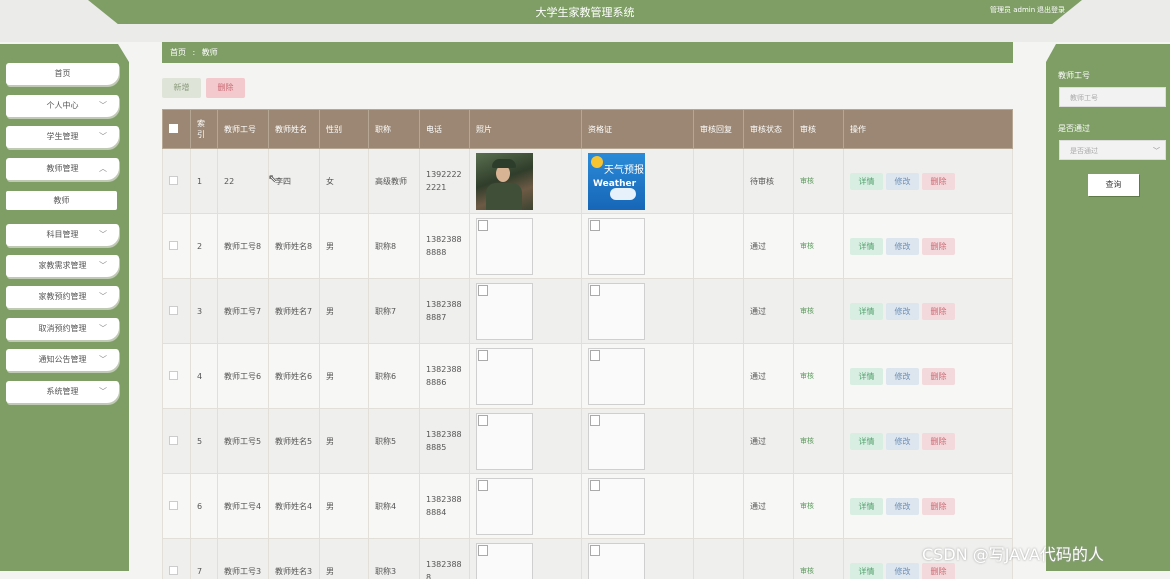 The image size is (1170, 579). What do you see at coordinates (204, 181) in the screenshot?
I see `index-cell: 1` at bounding box center [204, 181].